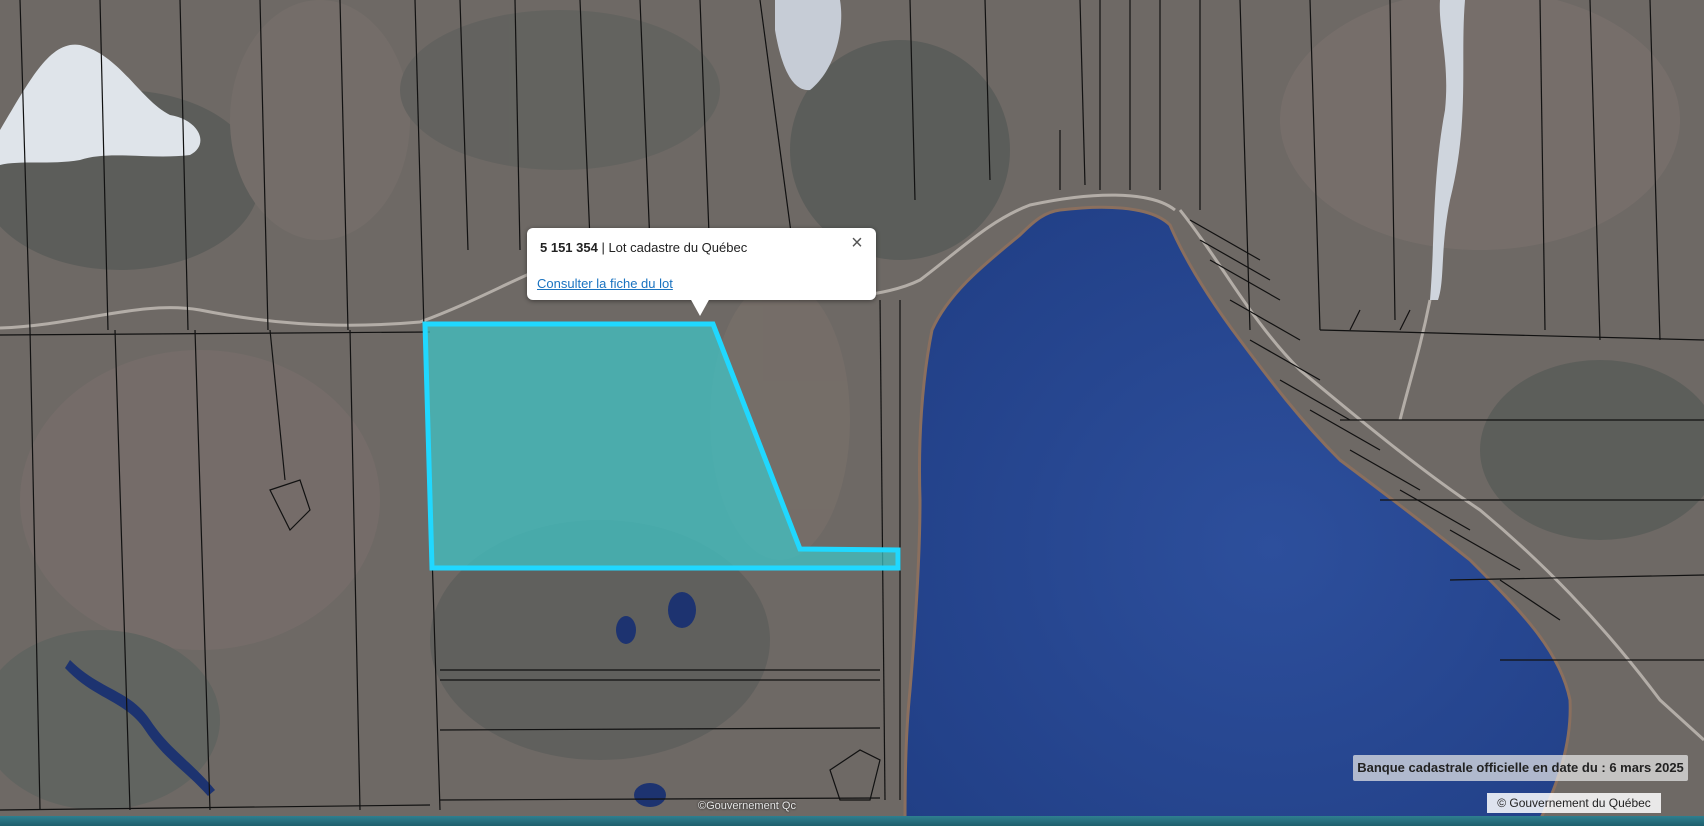  What do you see at coordinates (678, 247) in the screenshot?
I see `lot-type: Lot cadastre du Québec` at bounding box center [678, 247].